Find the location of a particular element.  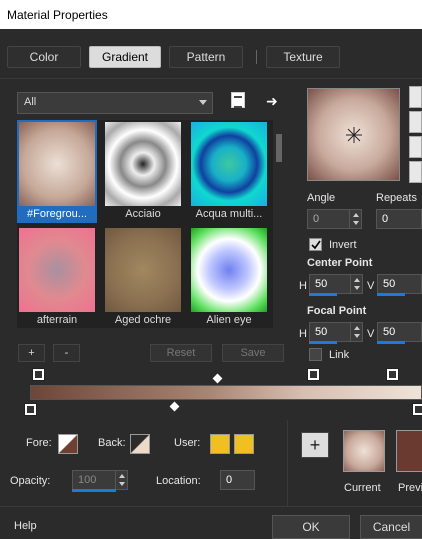

focal-h-stepper-icon is located at coordinates (356, 332).